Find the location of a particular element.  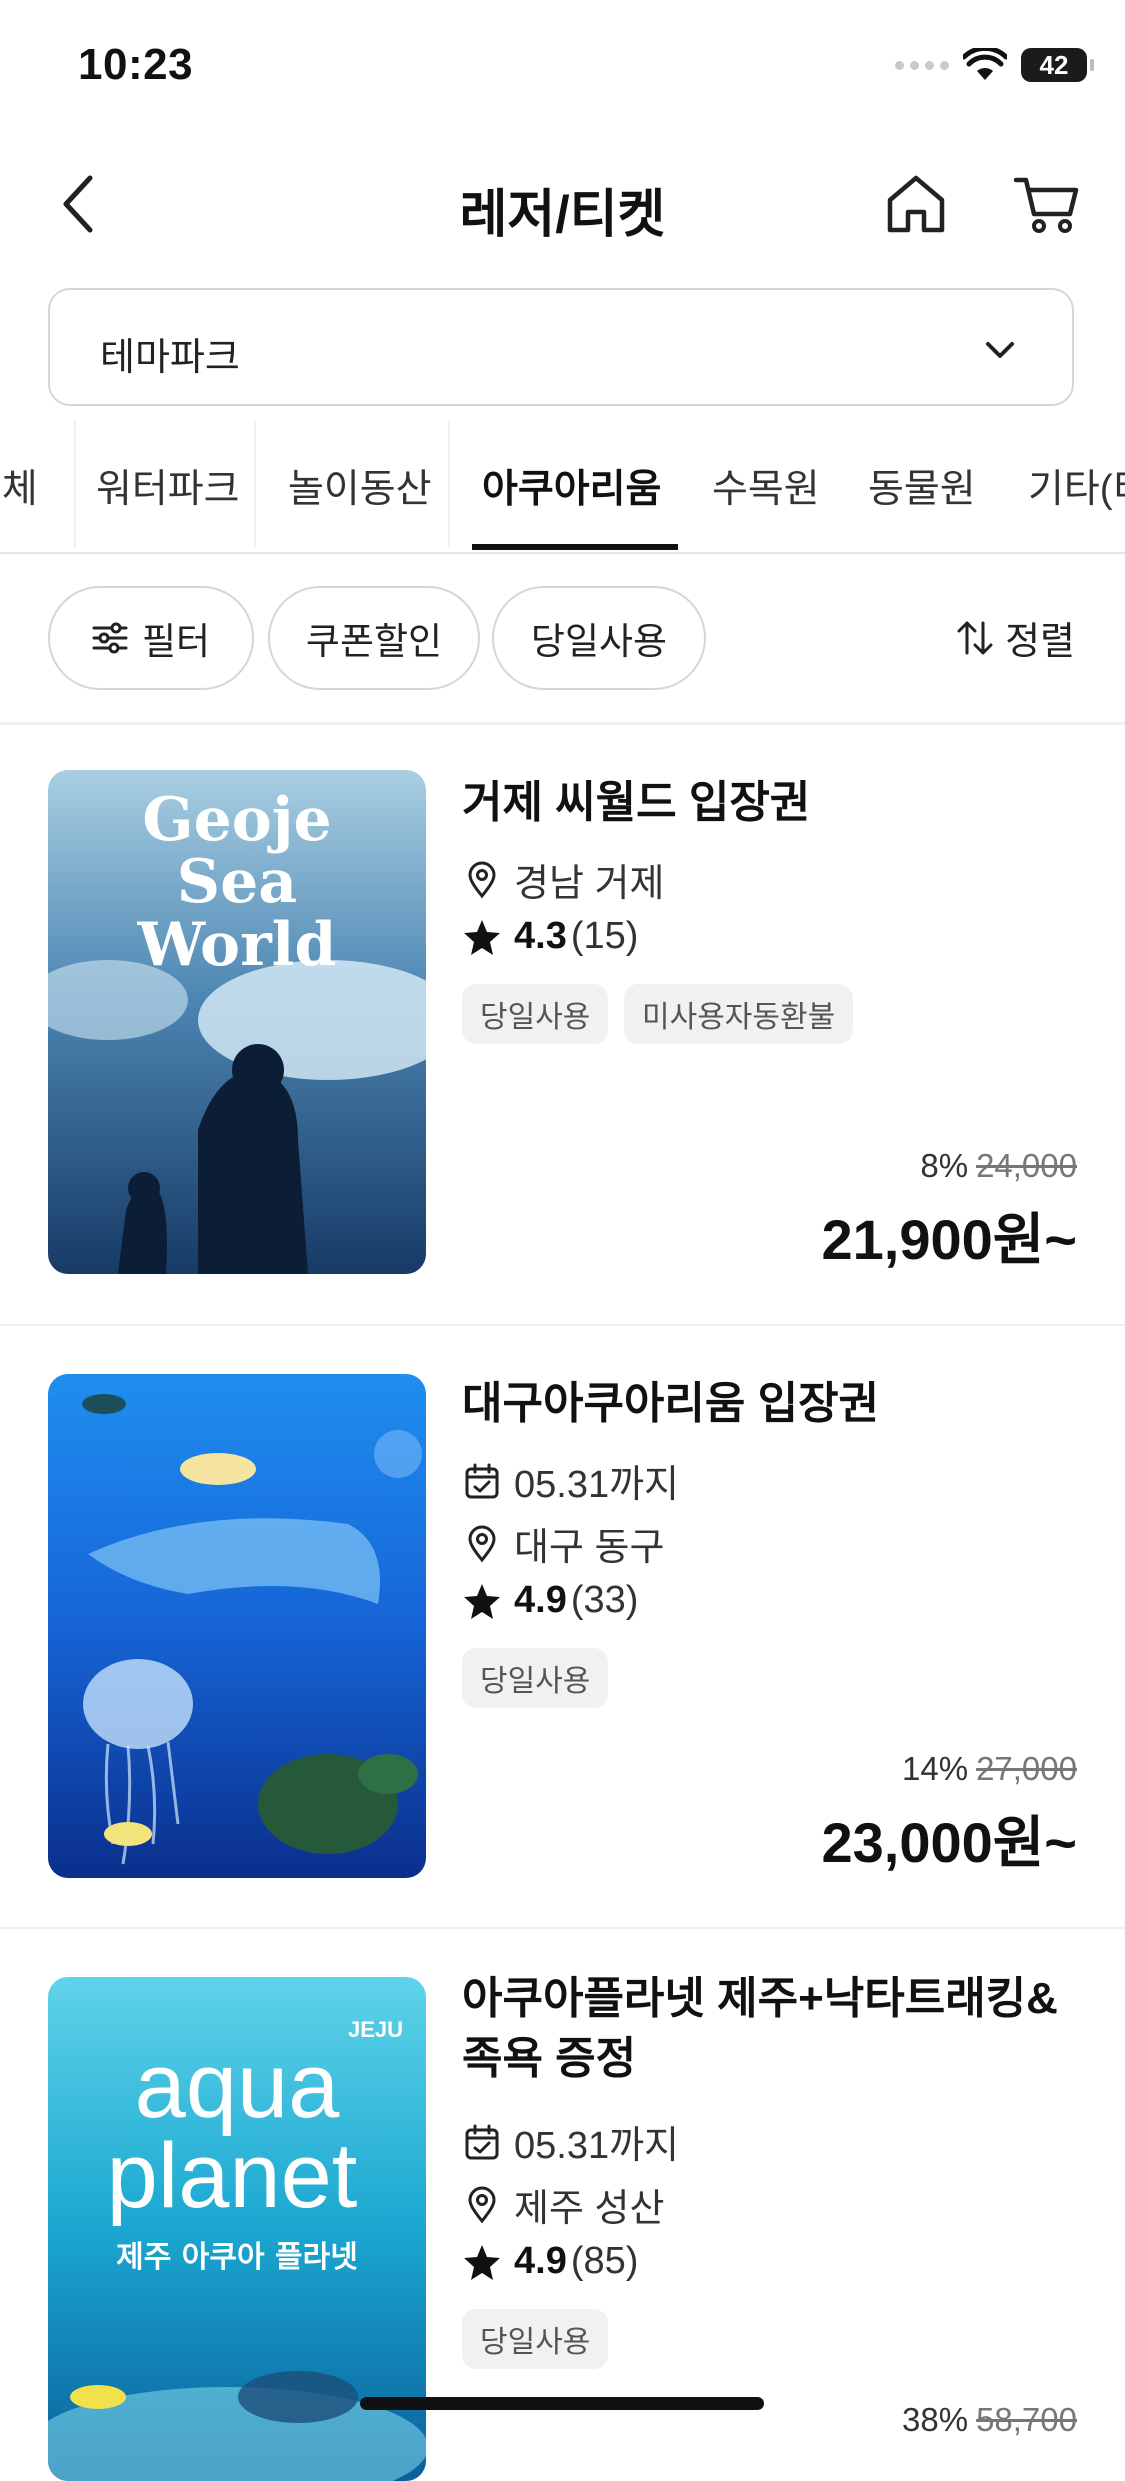

product-price: 21,900원~ is located at coordinates (949, 1239).